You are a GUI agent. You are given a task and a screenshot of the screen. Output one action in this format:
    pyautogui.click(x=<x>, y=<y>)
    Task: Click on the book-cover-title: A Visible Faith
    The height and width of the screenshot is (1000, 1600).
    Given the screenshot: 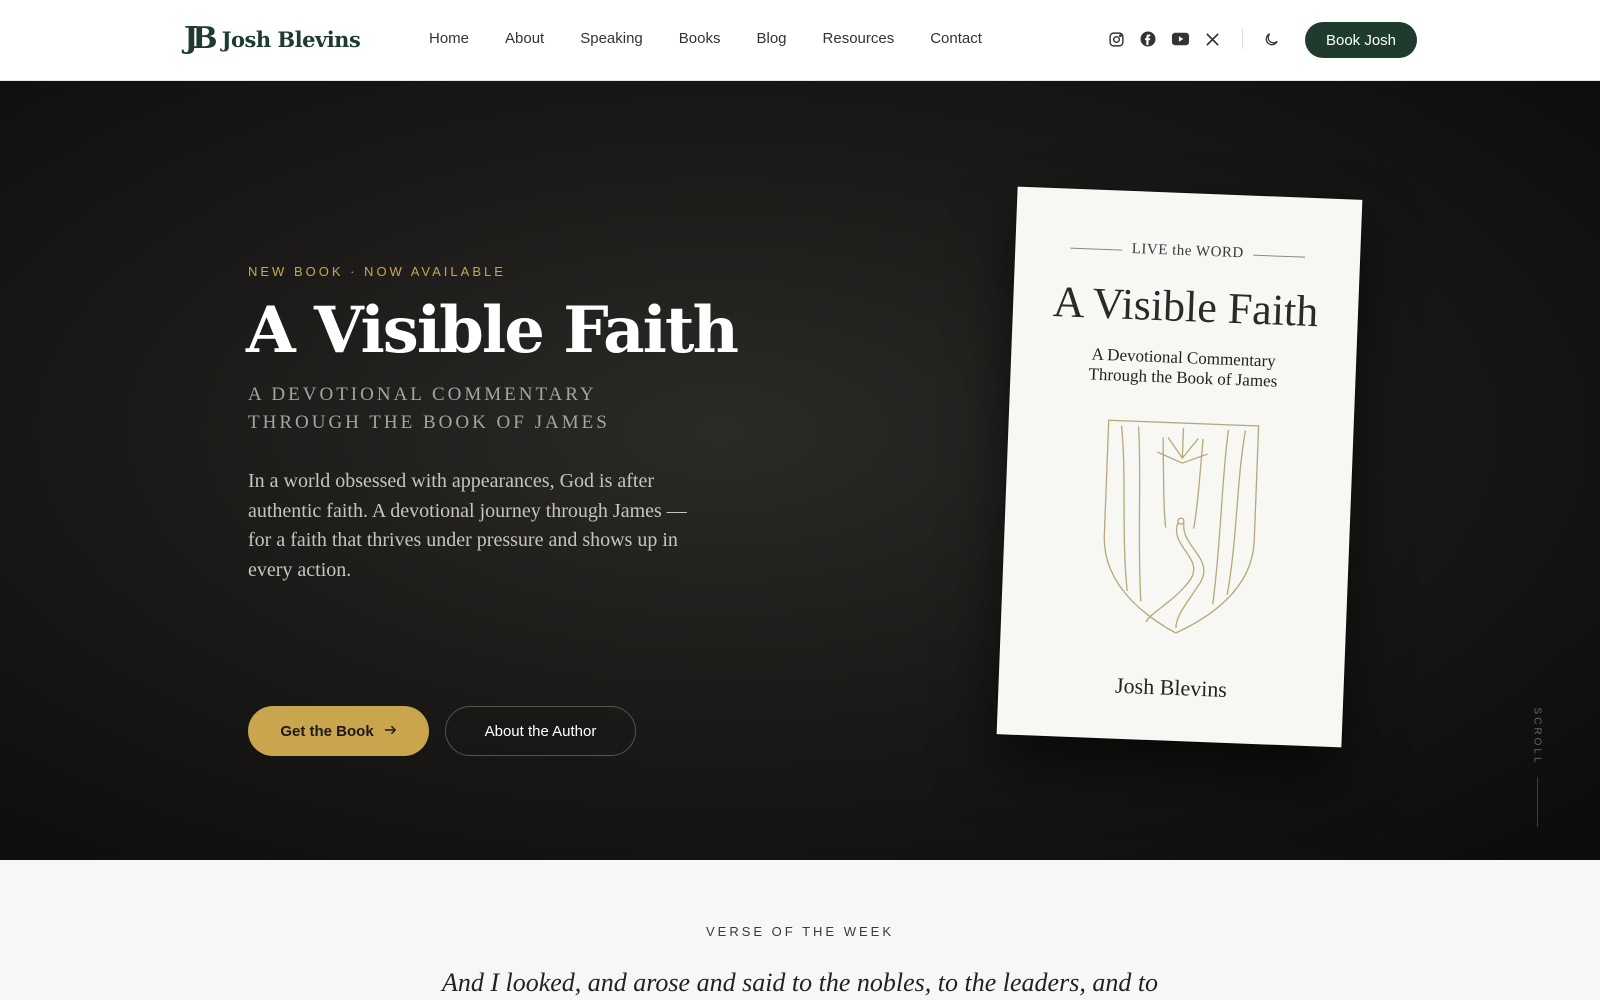 What is the action you would take?
    pyautogui.click(x=1186, y=307)
    